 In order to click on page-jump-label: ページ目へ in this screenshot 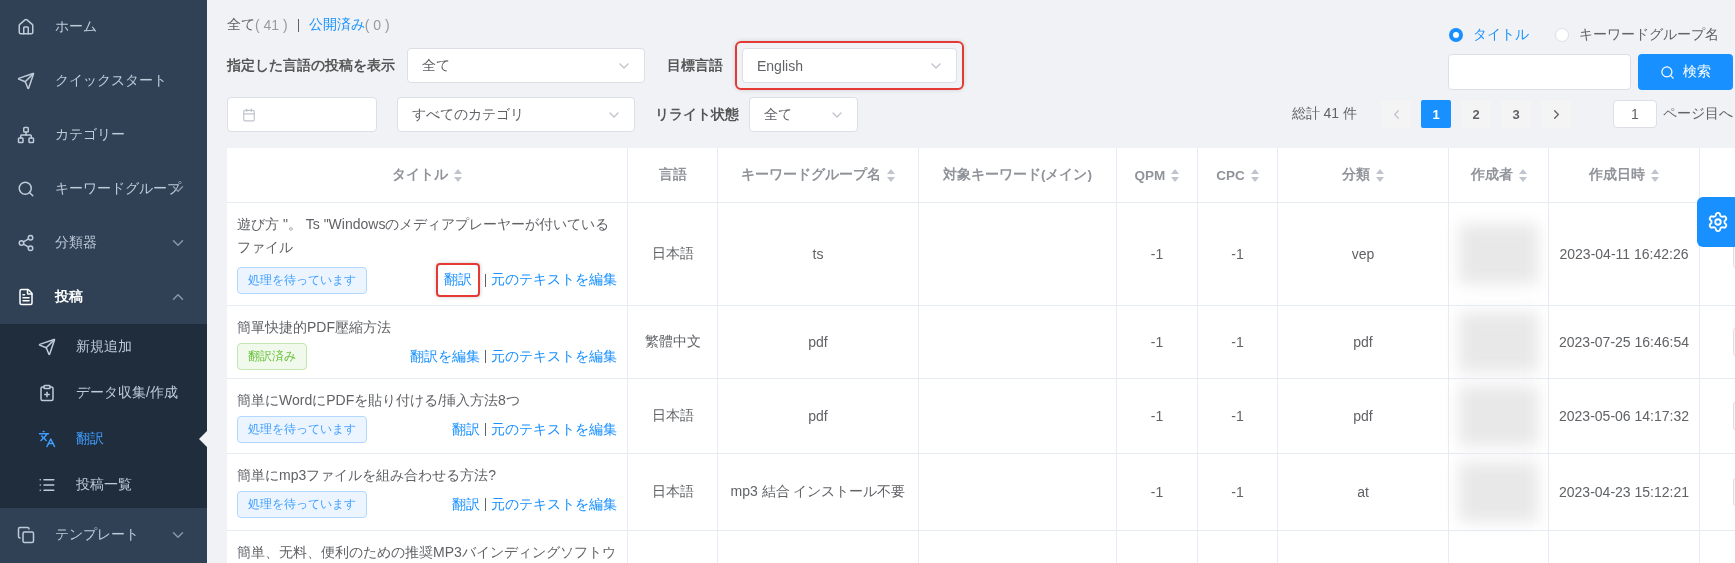, I will do `click(1698, 114)`.